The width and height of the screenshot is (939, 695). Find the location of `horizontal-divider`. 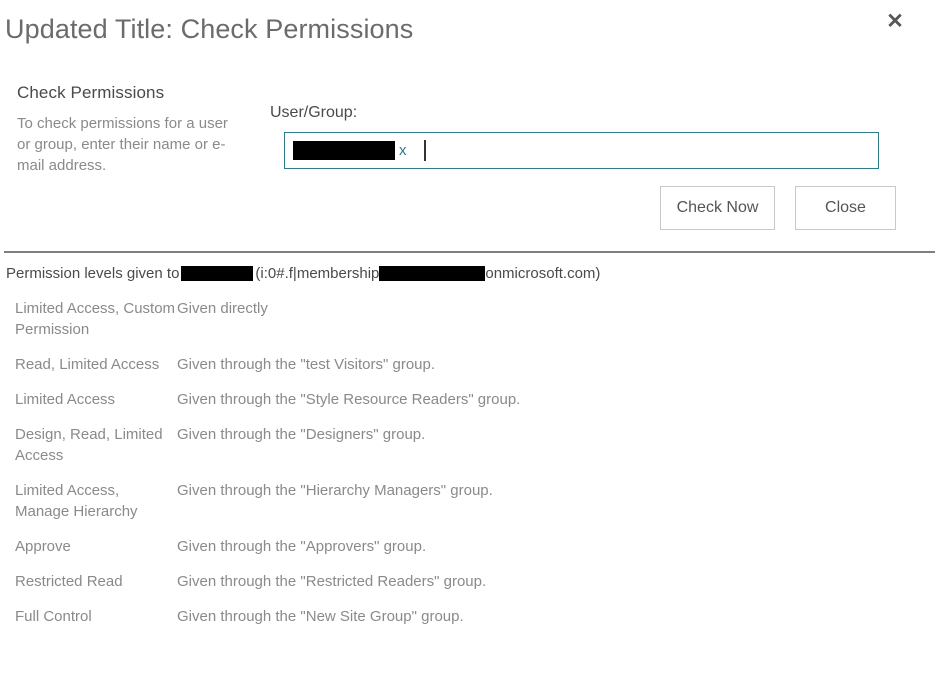

horizontal-divider is located at coordinates (469, 252).